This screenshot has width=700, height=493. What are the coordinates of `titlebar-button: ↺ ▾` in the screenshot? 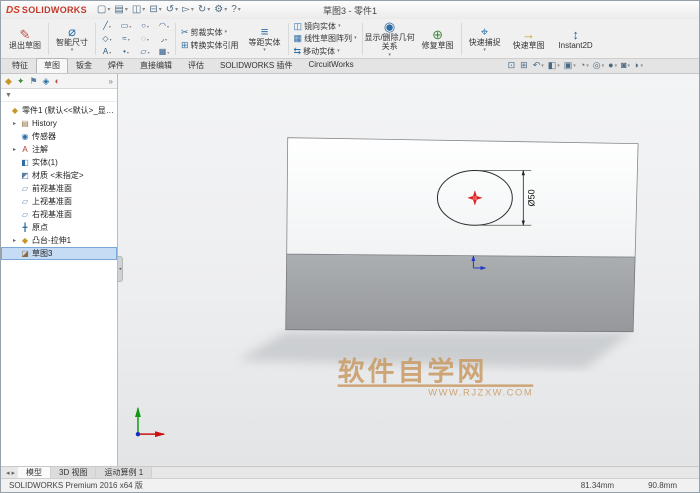 It's located at (172, 10).